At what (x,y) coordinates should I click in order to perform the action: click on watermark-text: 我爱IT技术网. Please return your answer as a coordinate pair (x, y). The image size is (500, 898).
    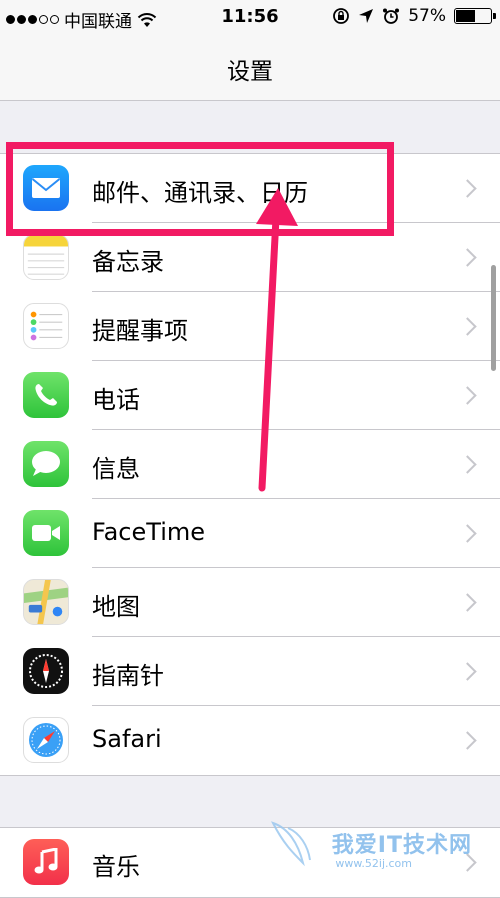
    Looking at the image, I should click on (401, 845).